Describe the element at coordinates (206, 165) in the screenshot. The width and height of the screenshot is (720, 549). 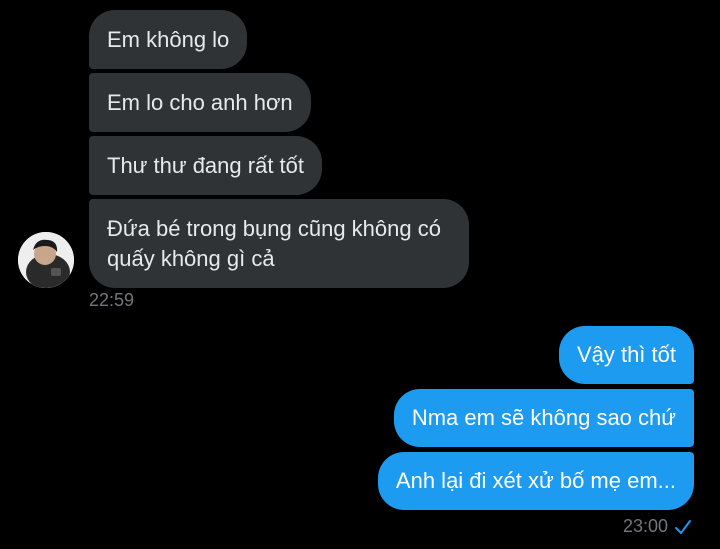
I see `incoming-message: Thư thư đang rất tốt` at that location.